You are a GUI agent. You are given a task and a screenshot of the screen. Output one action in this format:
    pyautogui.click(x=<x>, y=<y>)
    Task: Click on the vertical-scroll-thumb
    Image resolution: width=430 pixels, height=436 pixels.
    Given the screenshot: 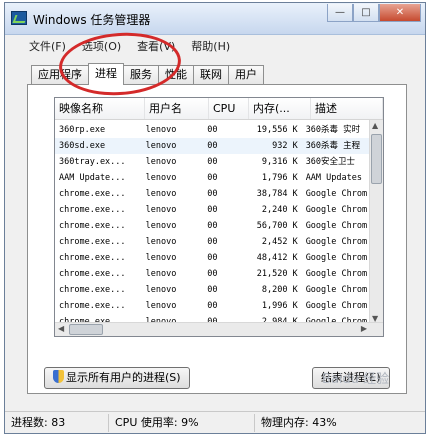 What is the action you would take?
    pyautogui.click(x=376, y=159)
    